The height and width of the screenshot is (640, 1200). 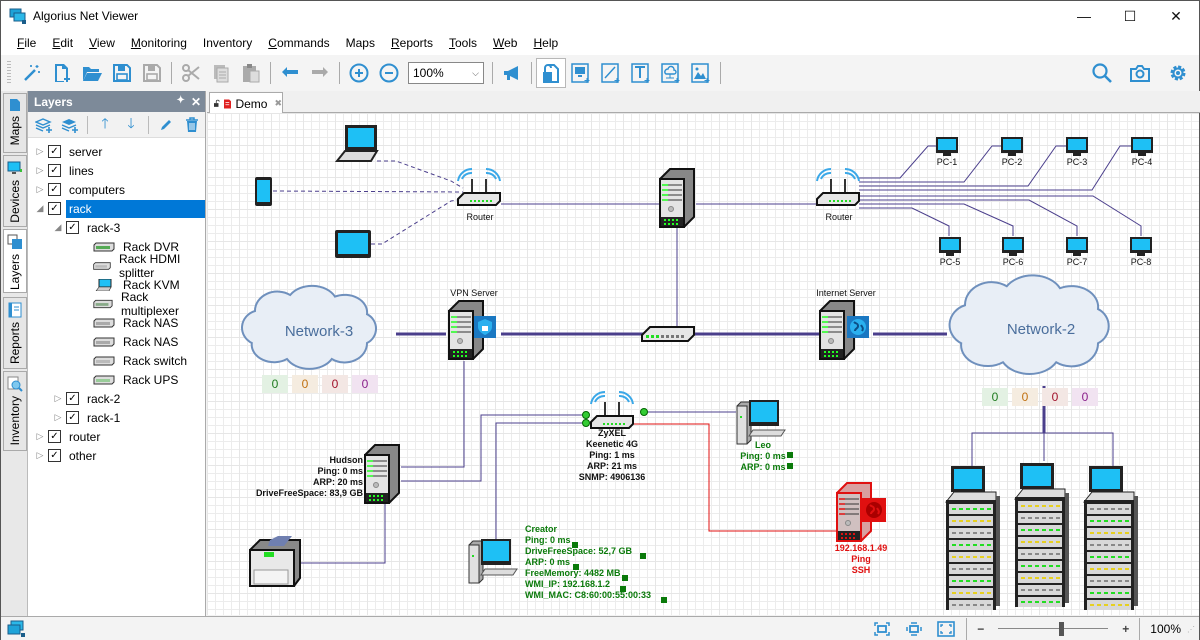 What do you see at coordinates (335, 384) in the screenshot?
I see `network3-counter-error: 0` at bounding box center [335, 384].